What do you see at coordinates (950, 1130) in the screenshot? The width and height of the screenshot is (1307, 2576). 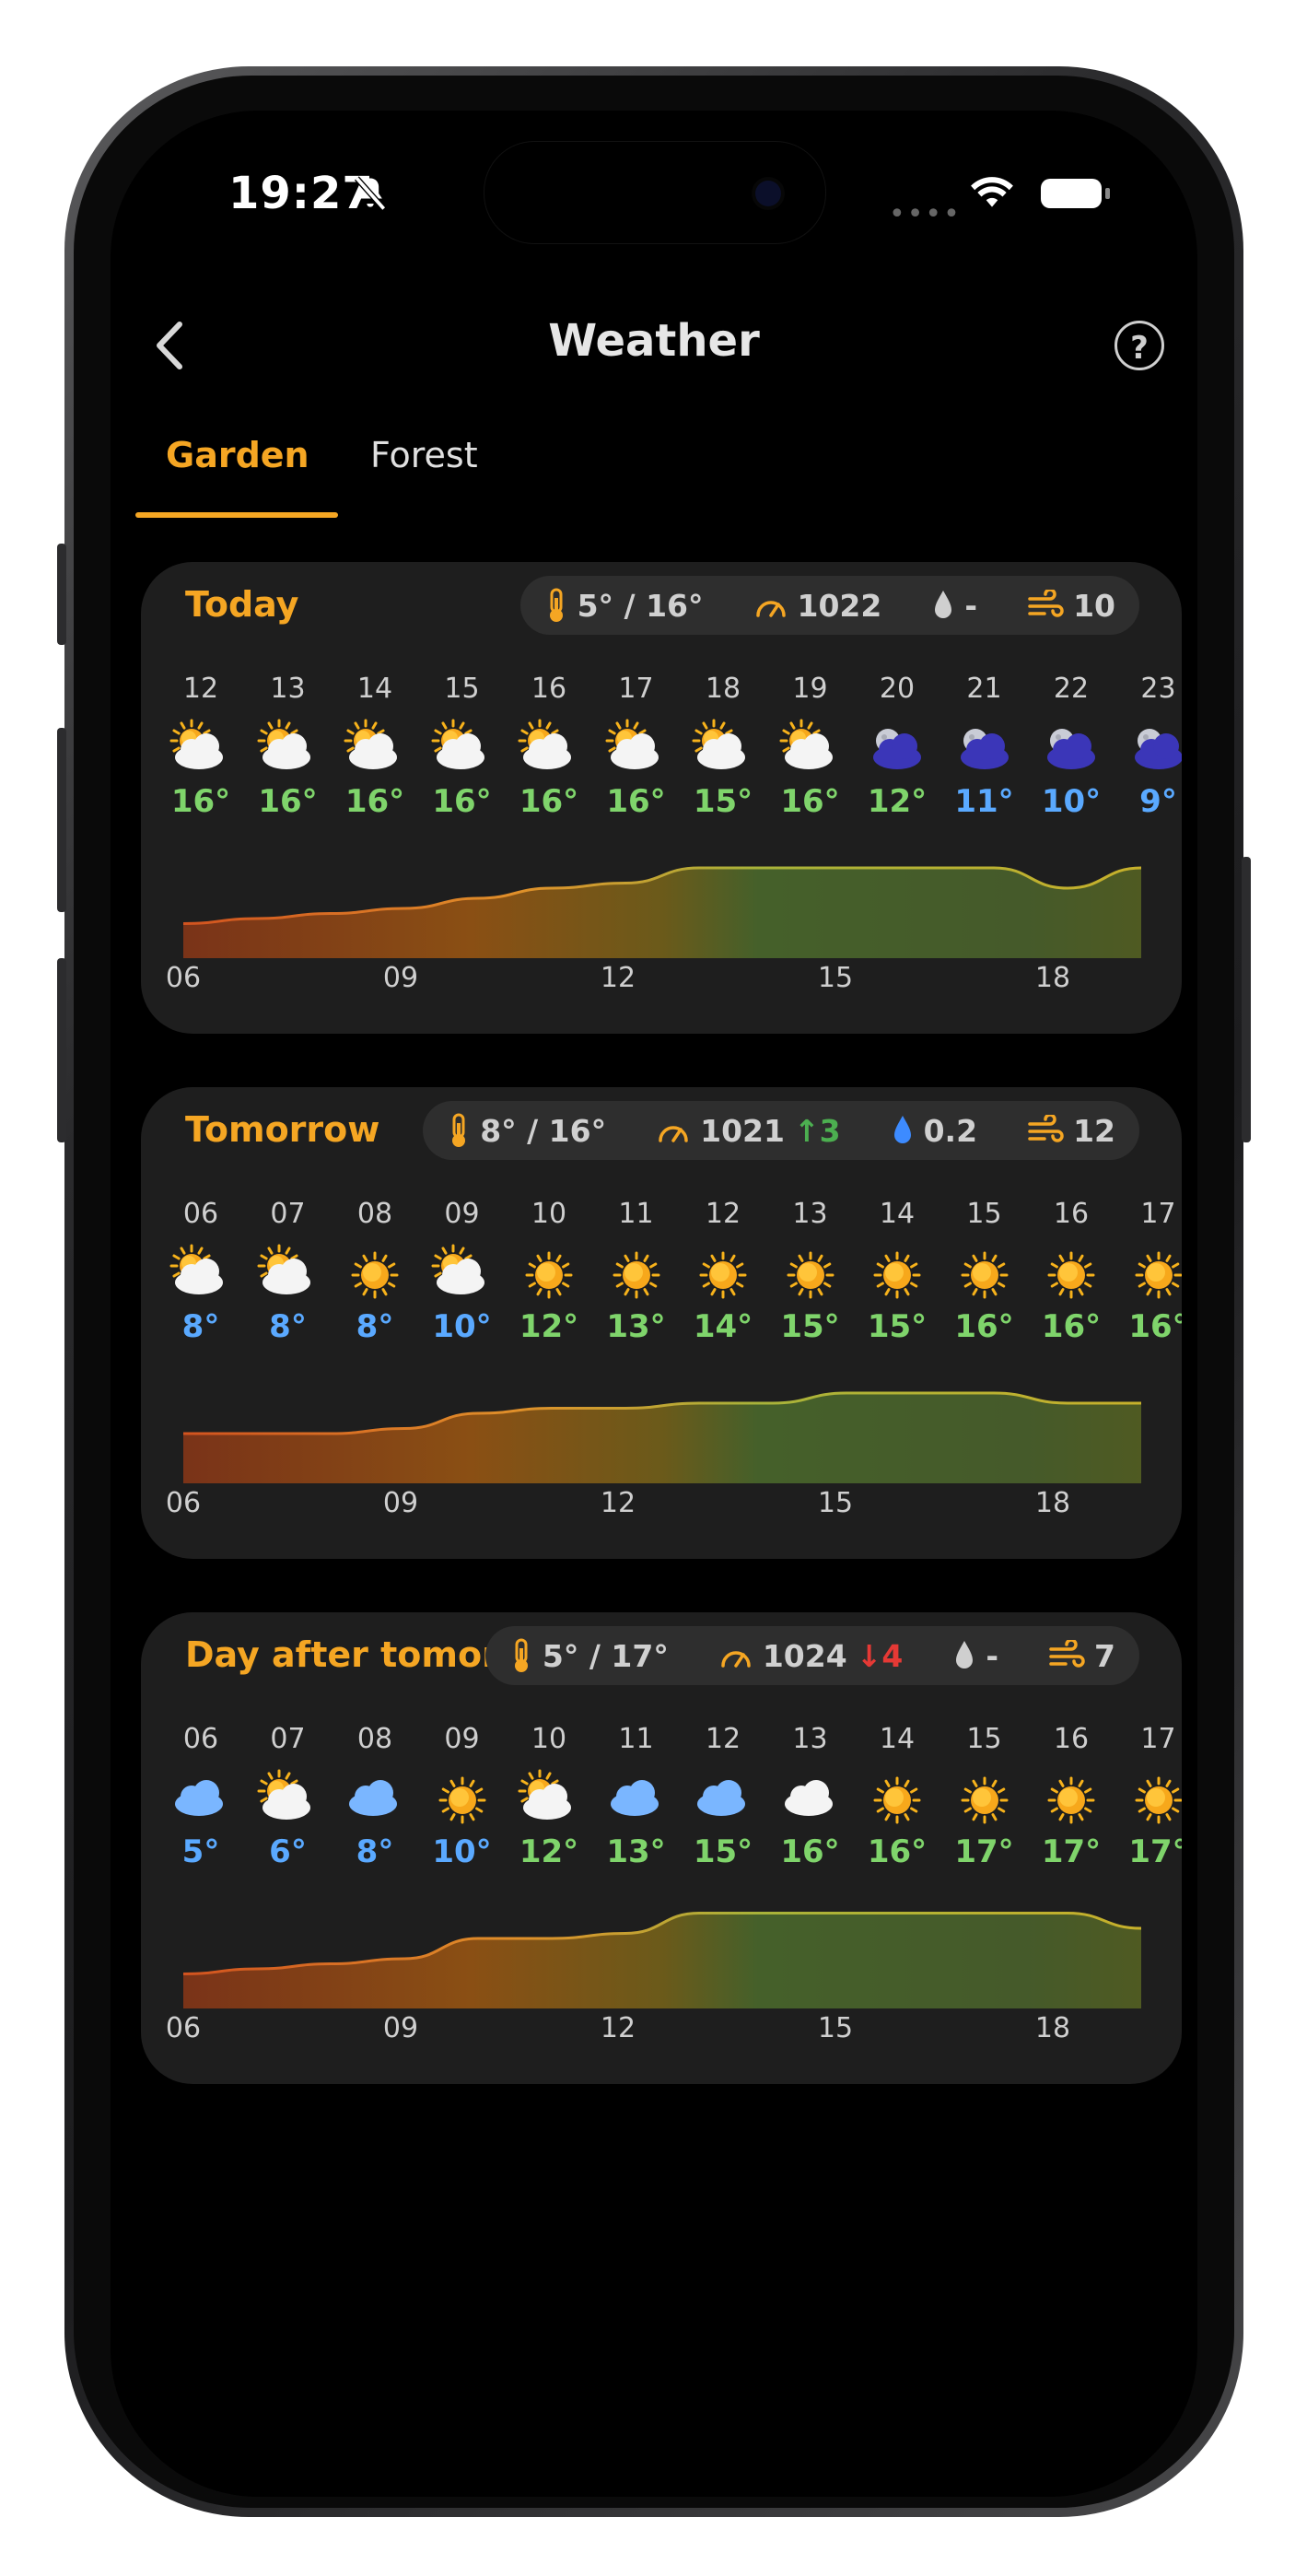 I see `rain-value: 0.2` at bounding box center [950, 1130].